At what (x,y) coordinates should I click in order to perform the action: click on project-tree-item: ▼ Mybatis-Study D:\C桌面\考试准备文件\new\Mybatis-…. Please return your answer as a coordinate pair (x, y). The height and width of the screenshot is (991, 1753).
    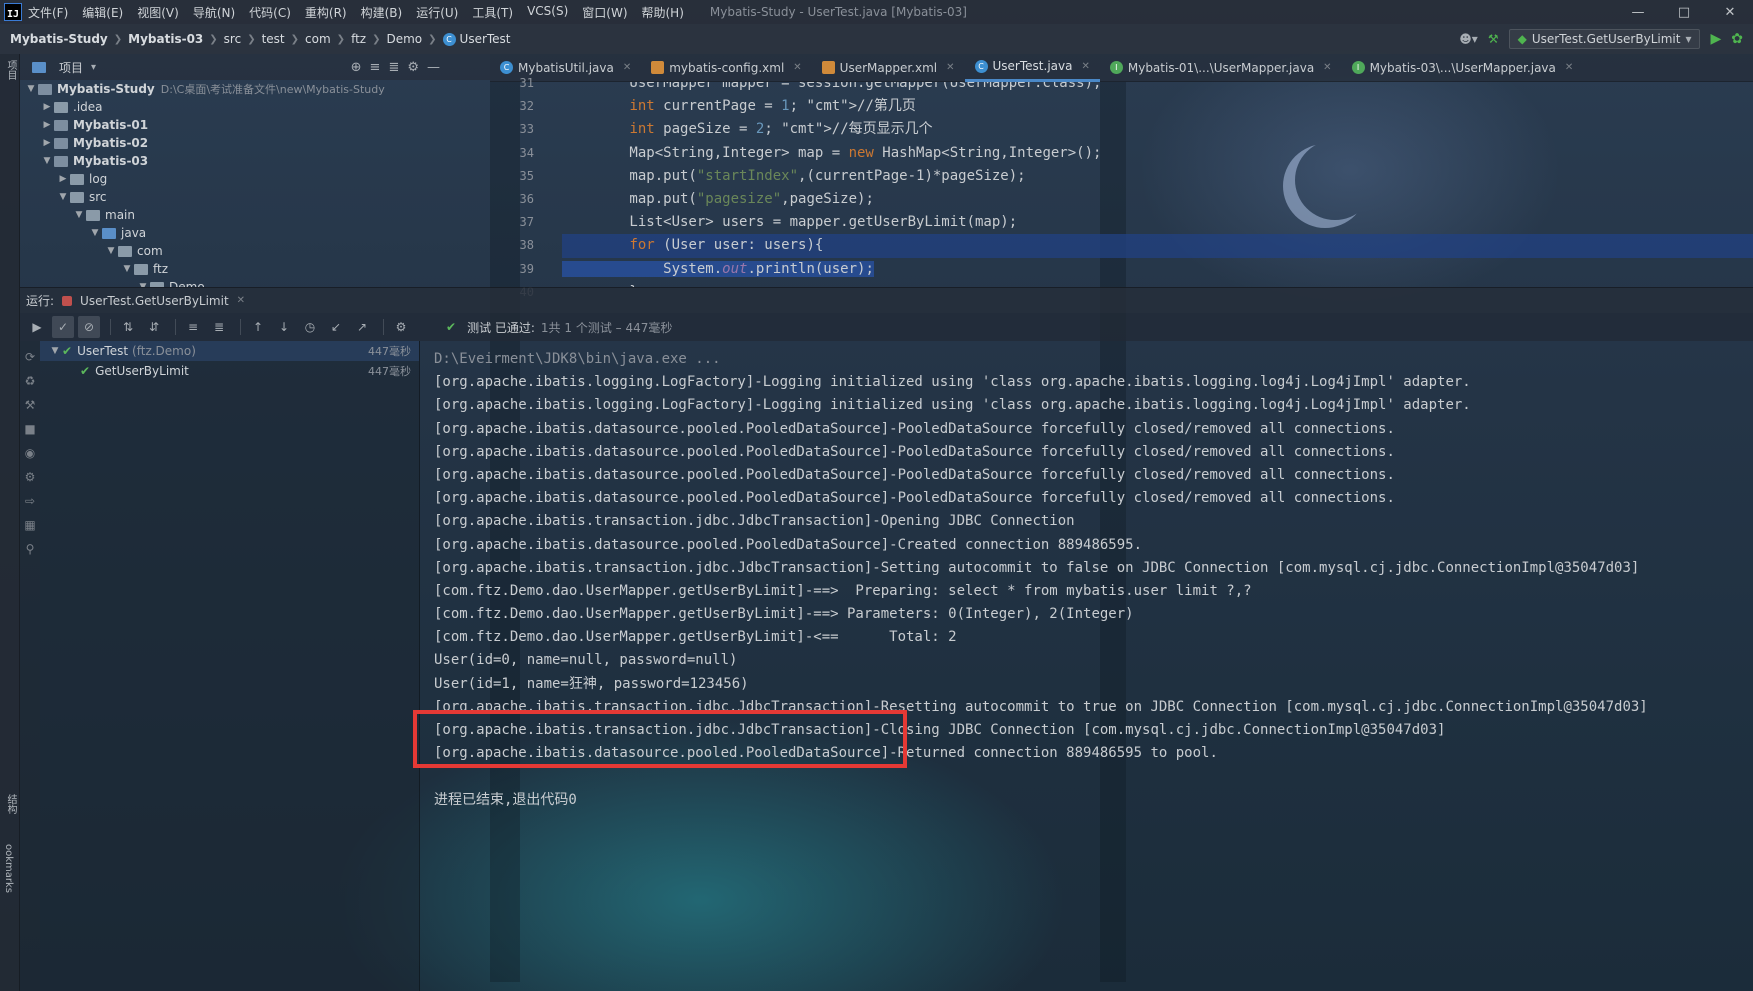
    Looking at the image, I should click on (255, 89).